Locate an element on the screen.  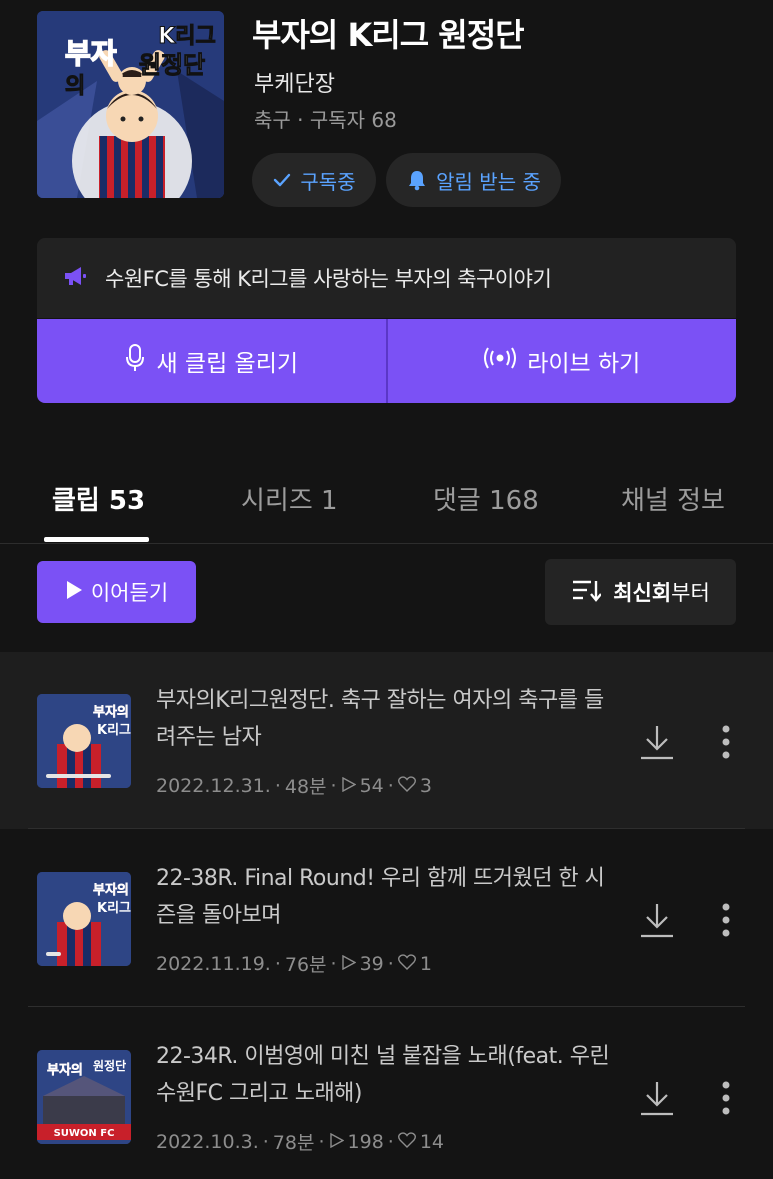
alarm-label: 알림 받는 중 is located at coordinates (488, 181).